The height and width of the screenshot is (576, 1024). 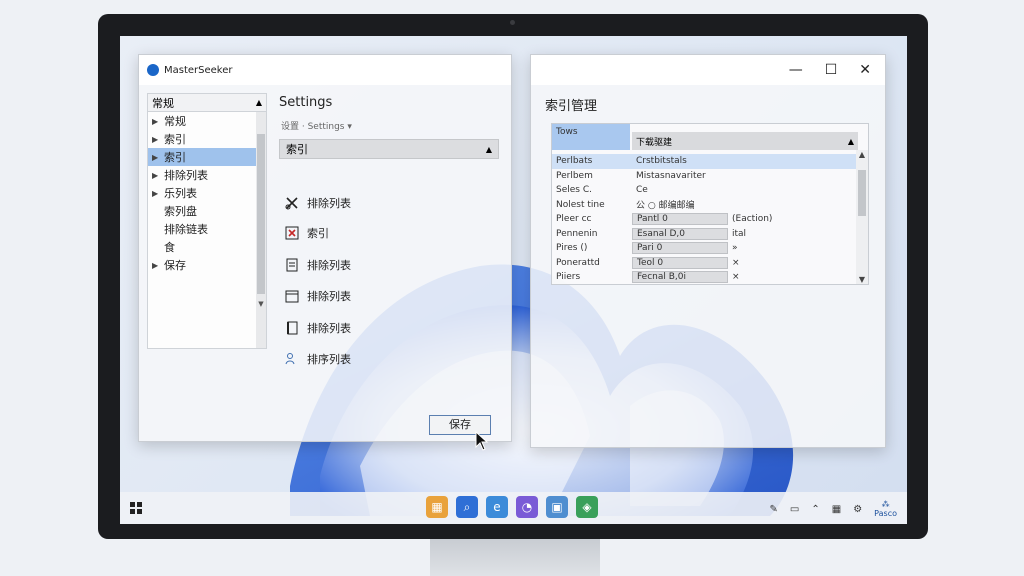 I want to click on close-icon: ✕, so click(x=865, y=70).